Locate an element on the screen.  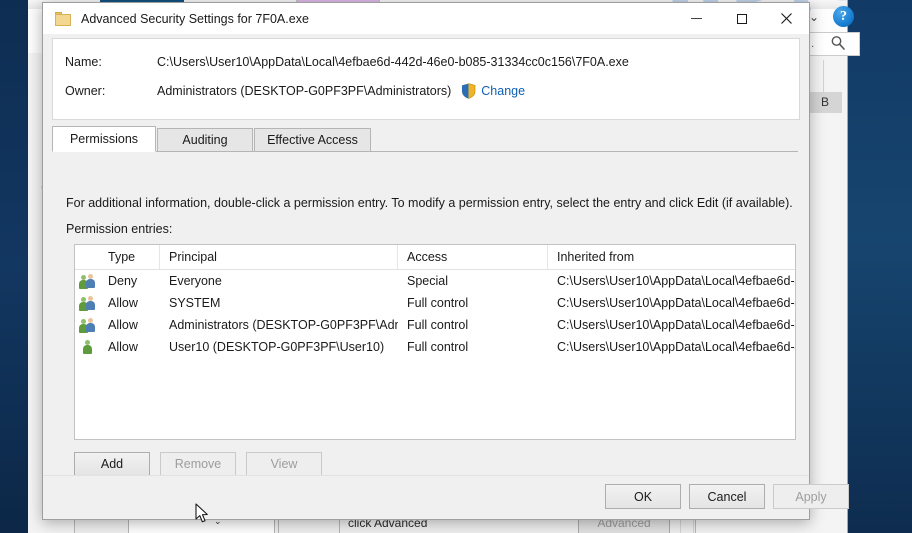
folder-icon is located at coordinates (63, 18).